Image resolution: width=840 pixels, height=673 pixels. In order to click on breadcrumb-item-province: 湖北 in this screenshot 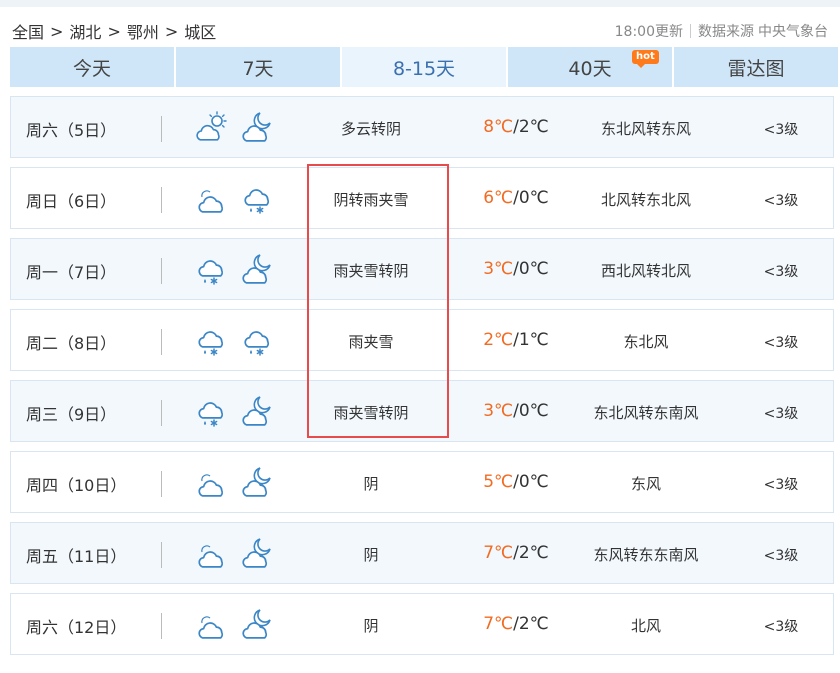, I will do `click(85, 31)`.